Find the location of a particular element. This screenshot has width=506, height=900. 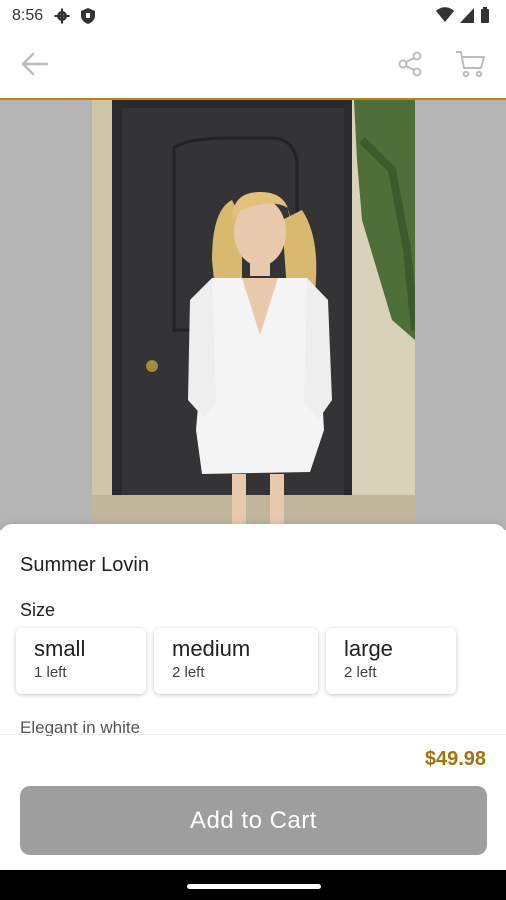

size-option-medium: medium 2 left is located at coordinates (236, 661).